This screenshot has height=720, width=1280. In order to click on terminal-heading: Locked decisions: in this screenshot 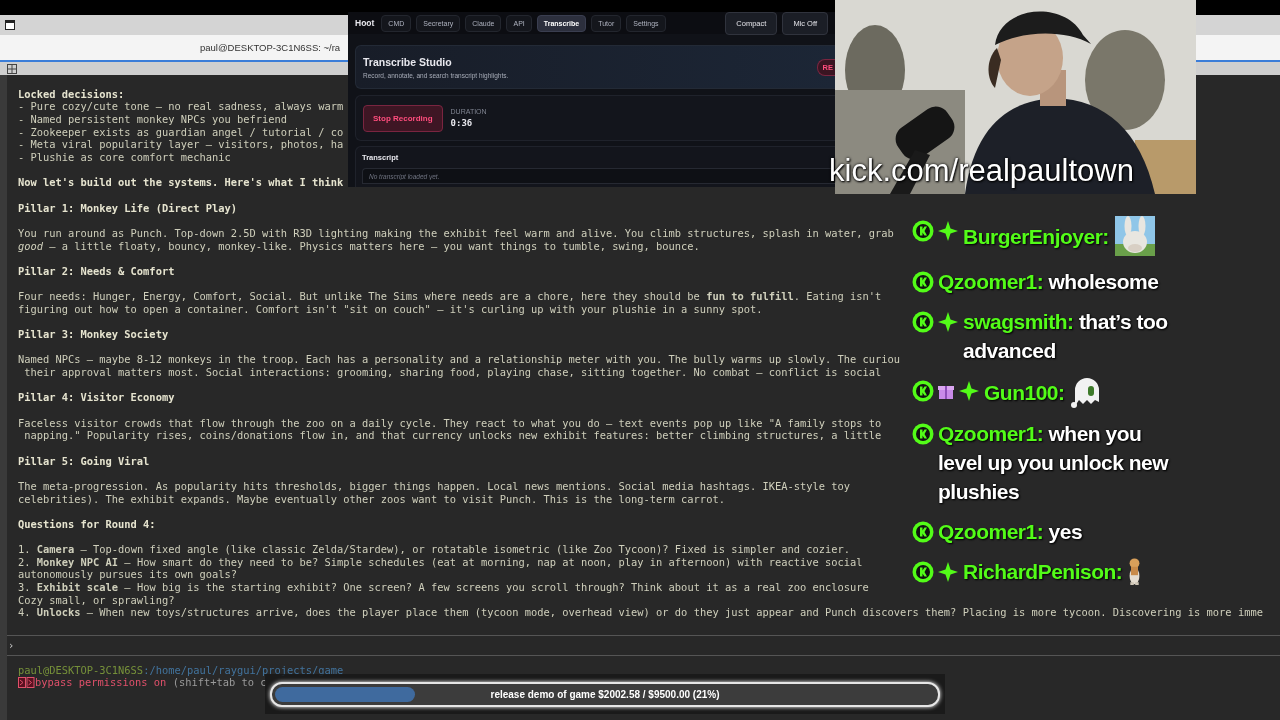, I will do `click(71, 94)`.